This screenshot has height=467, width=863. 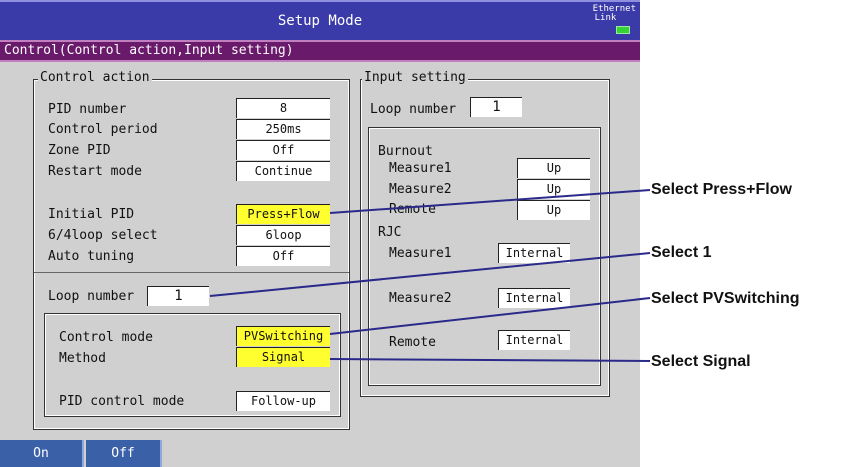 What do you see at coordinates (412, 209) in the screenshot?
I see `burnout-remote-label: Remote` at bounding box center [412, 209].